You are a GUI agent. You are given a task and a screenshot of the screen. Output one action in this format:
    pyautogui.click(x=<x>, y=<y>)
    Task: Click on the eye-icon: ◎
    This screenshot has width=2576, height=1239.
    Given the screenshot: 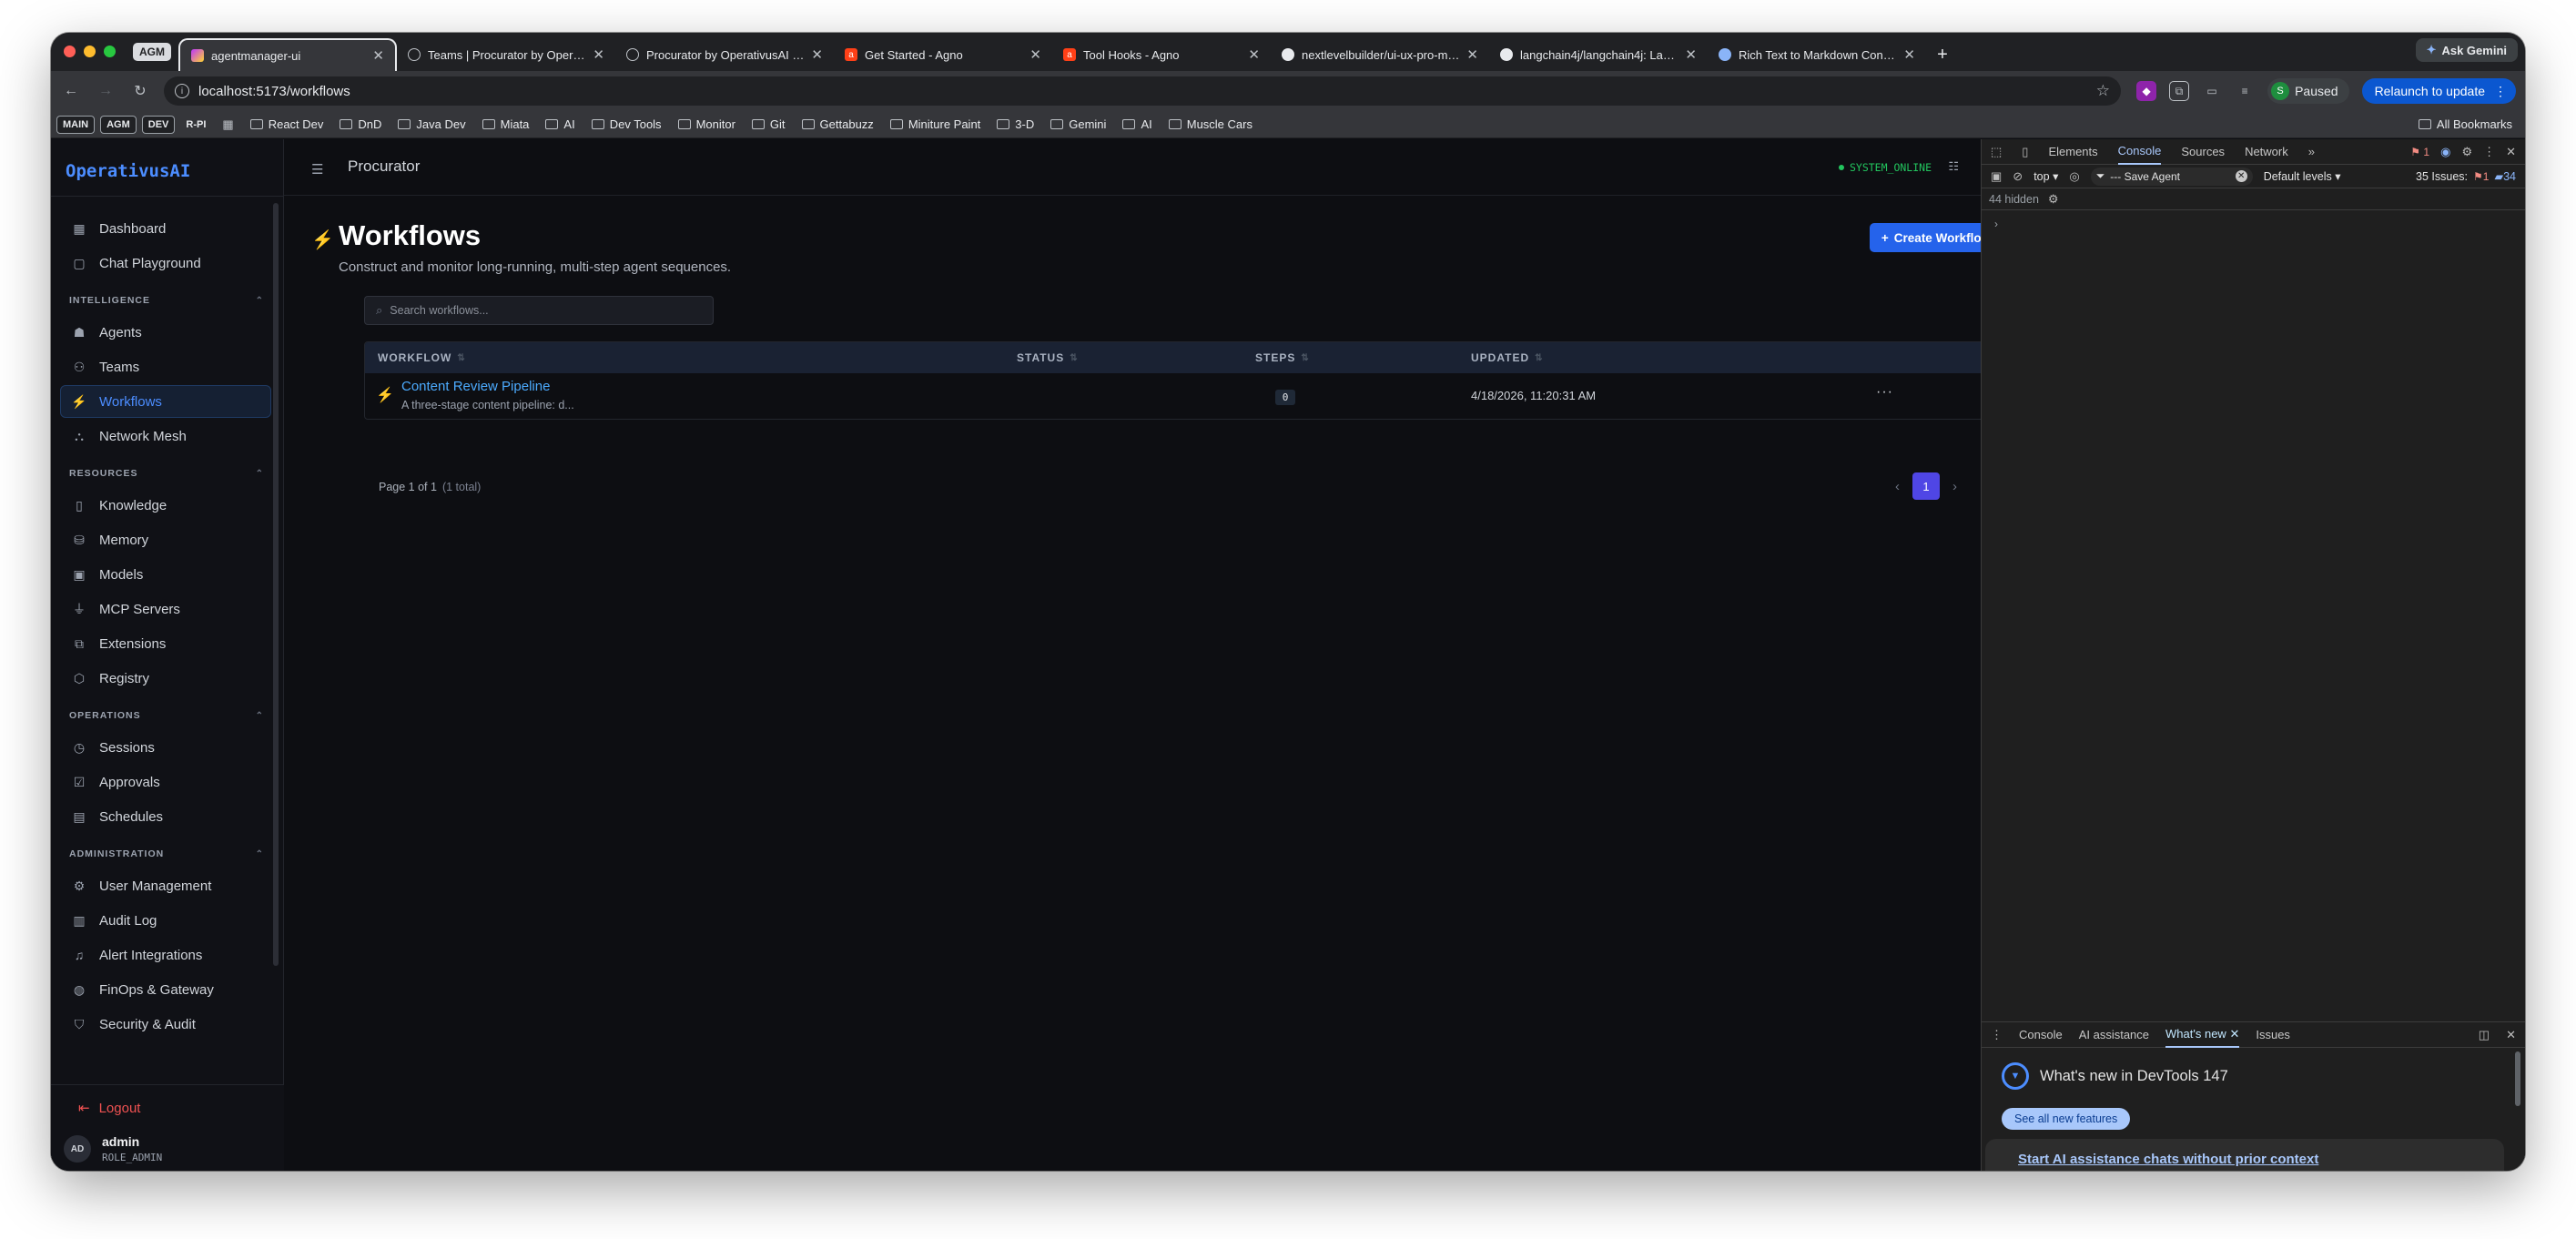 What is the action you would take?
    pyautogui.click(x=2074, y=176)
    